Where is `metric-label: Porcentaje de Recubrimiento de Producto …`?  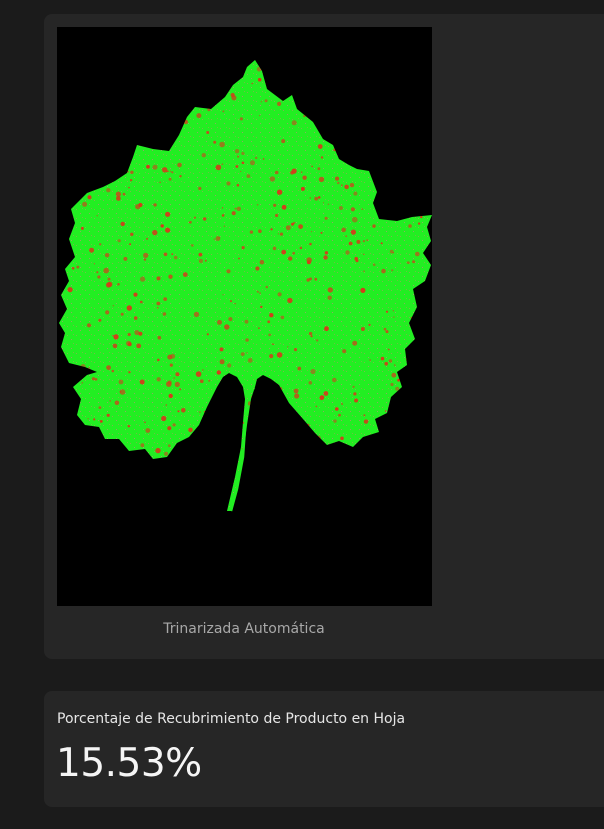
metric-label: Porcentaje de Recubrimiento de Producto … is located at coordinates (231, 719).